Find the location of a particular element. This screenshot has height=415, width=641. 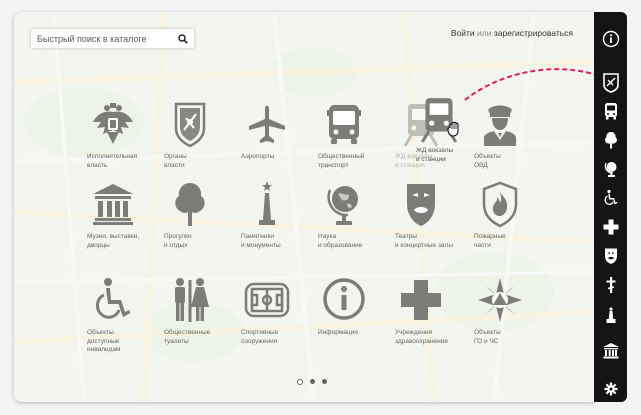

grab-hand-cursor-icon is located at coordinates (453, 129).